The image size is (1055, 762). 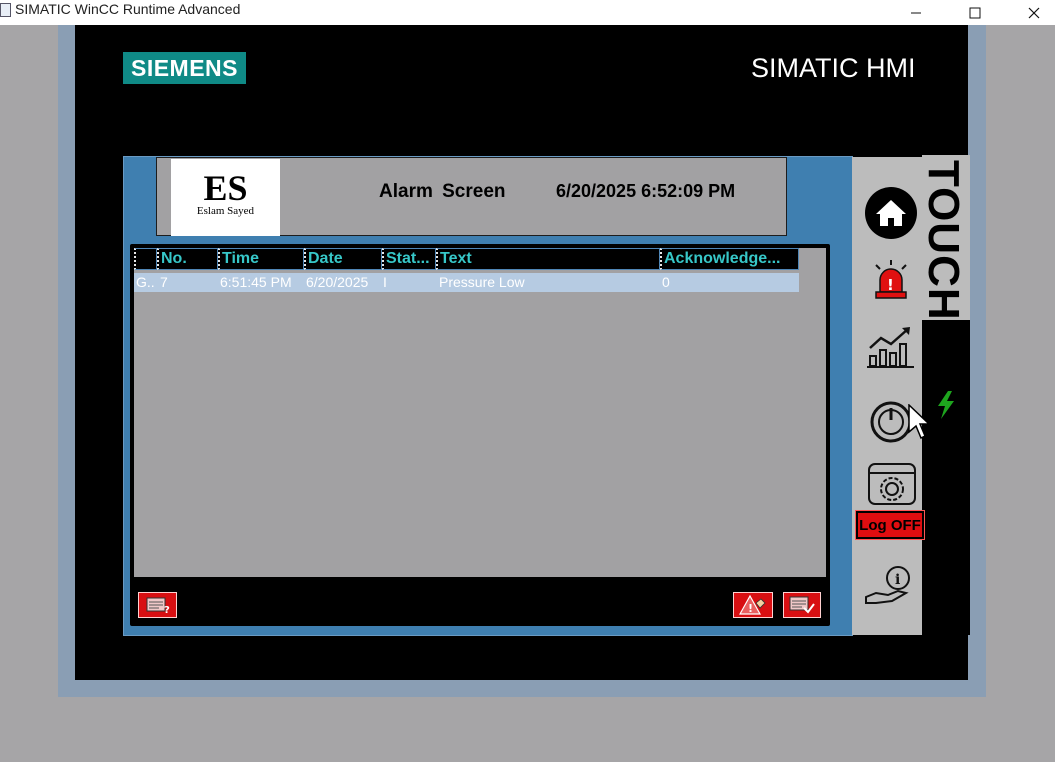 What do you see at coordinates (261, 259) in the screenshot?
I see `column-header-time: Time` at bounding box center [261, 259].